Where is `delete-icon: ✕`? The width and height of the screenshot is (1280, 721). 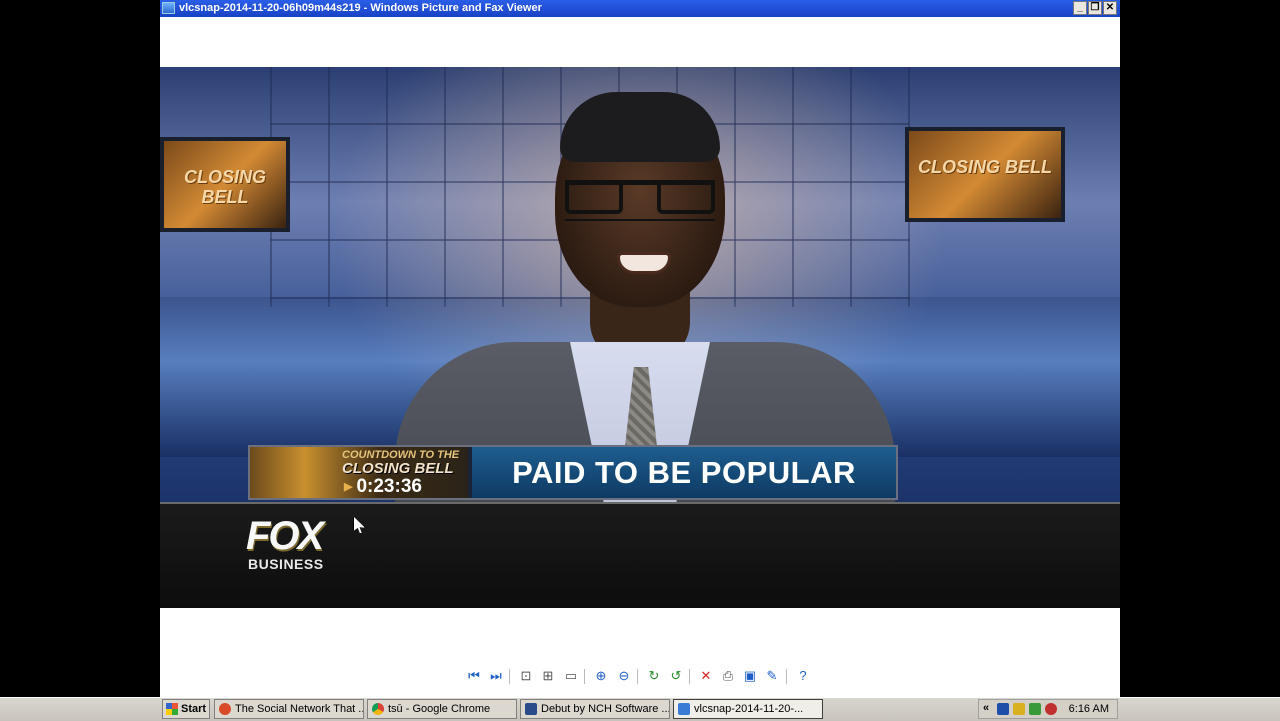
delete-icon: ✕ is located at coordinates (706, 676).